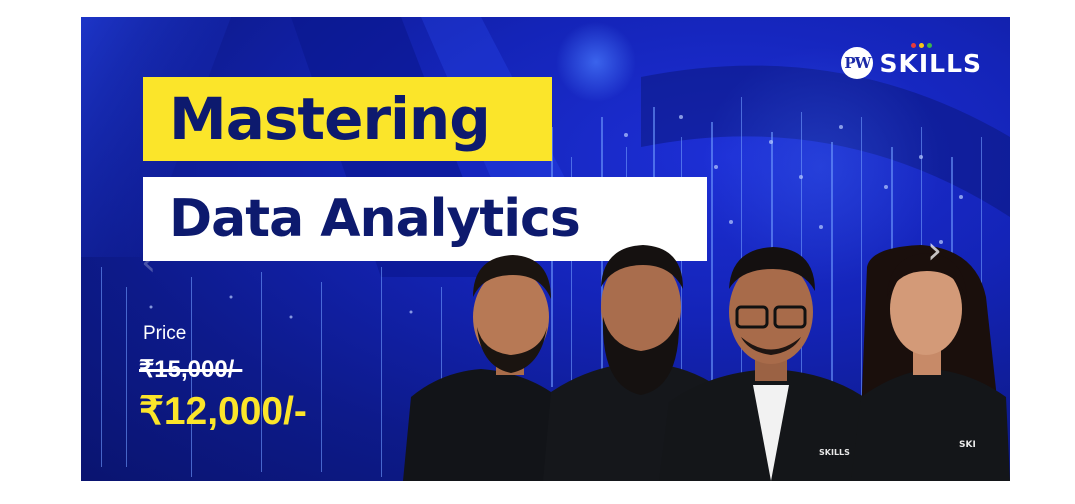 Image resolution: width=1075 pixels, height=504 pixels. Describe the element at coordinates (967, 445) in the screenshot. I see `shirt-logo-4: SKI` at that location.